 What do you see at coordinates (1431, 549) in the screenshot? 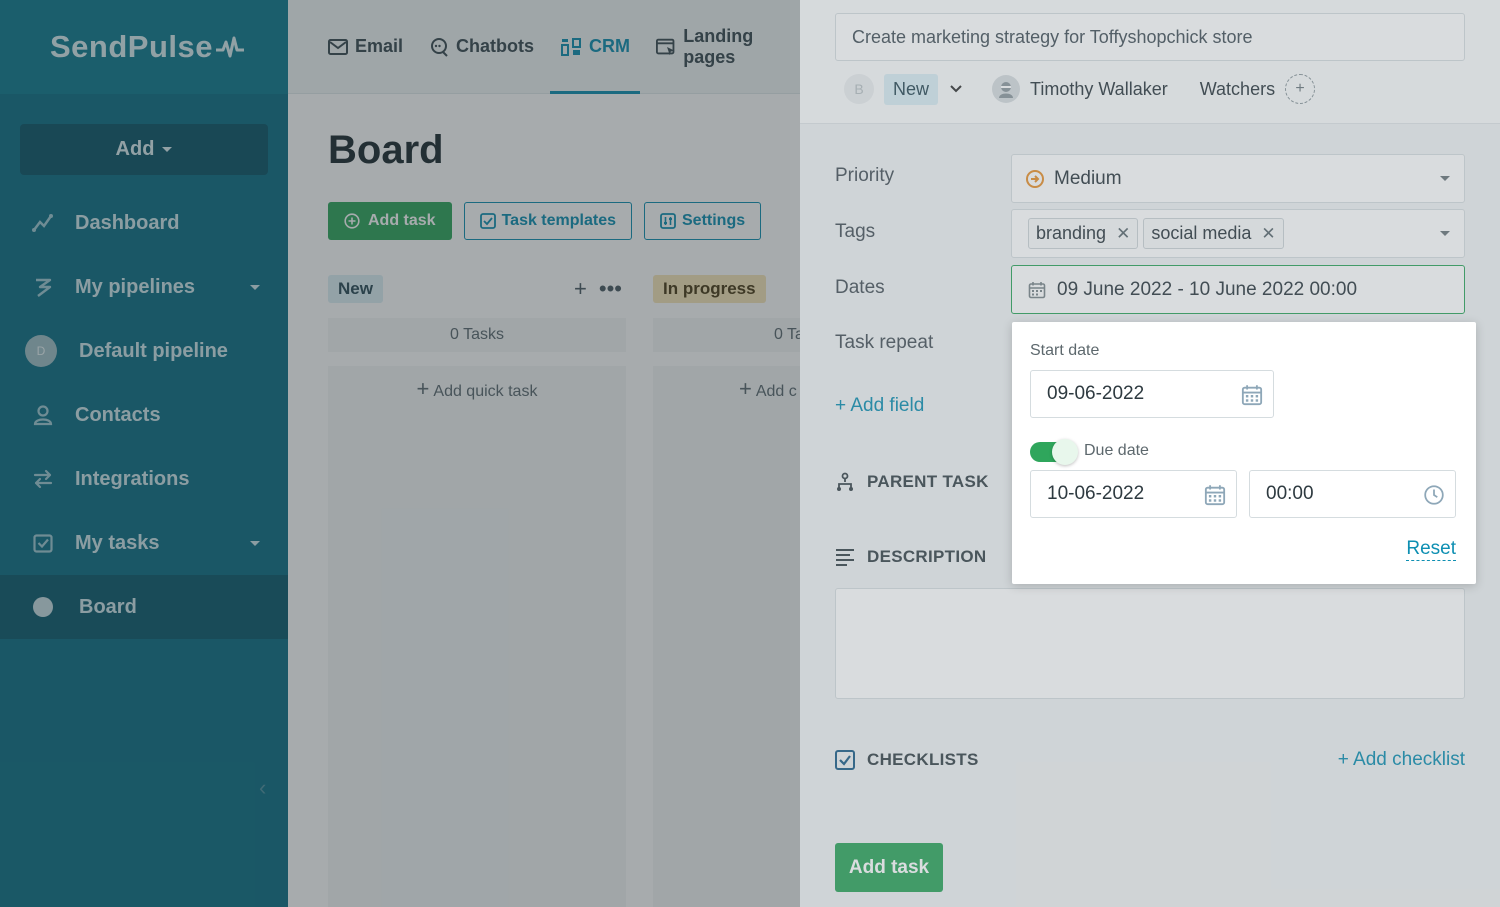
I see `reset-link: Reset` at bounding box center [1431, 549].